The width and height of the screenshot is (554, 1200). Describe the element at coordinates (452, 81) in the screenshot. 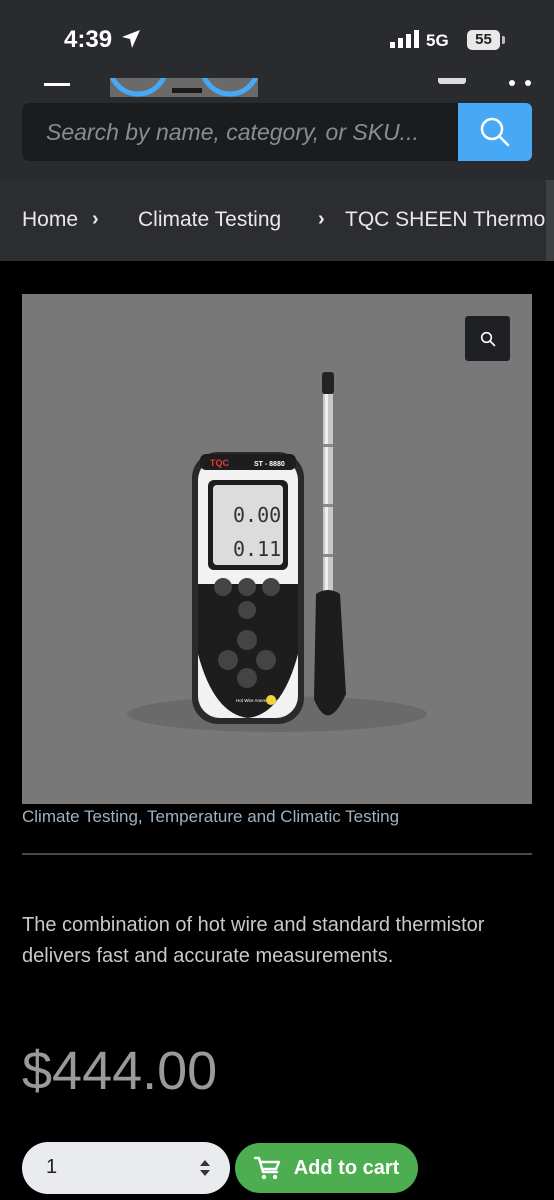

I see `account-icon` at that location.